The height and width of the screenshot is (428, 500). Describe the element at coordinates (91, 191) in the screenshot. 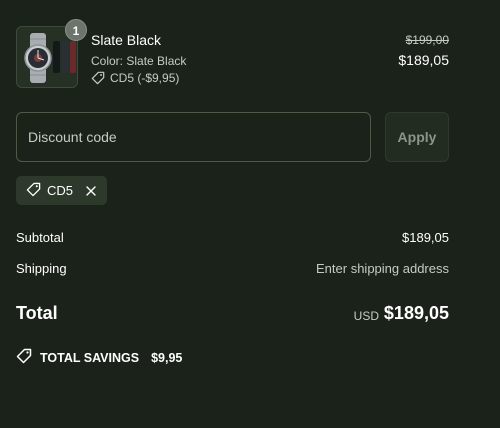

I see `close-icon` at that location.